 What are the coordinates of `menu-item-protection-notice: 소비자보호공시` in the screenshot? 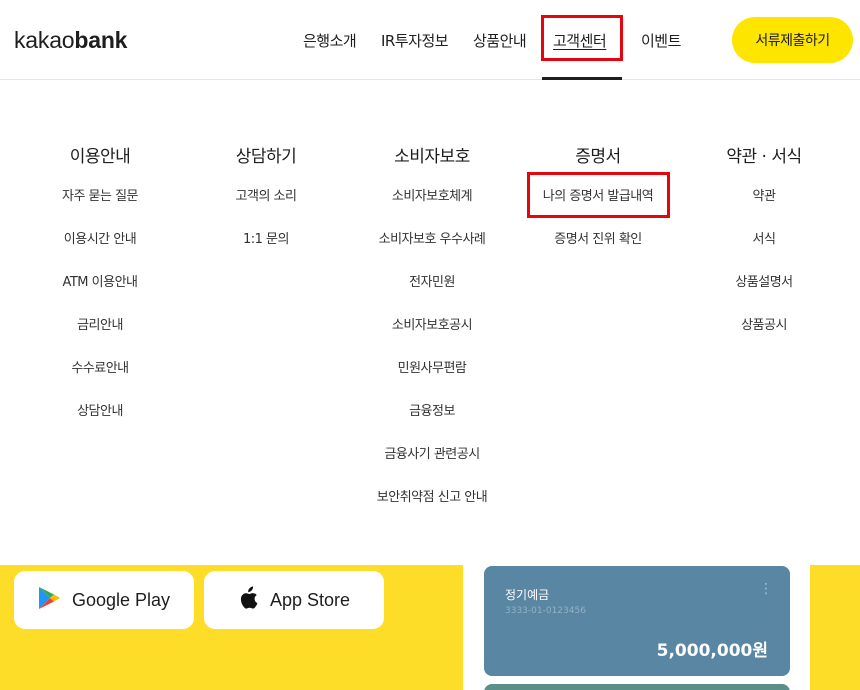 It's located at (432, 335).